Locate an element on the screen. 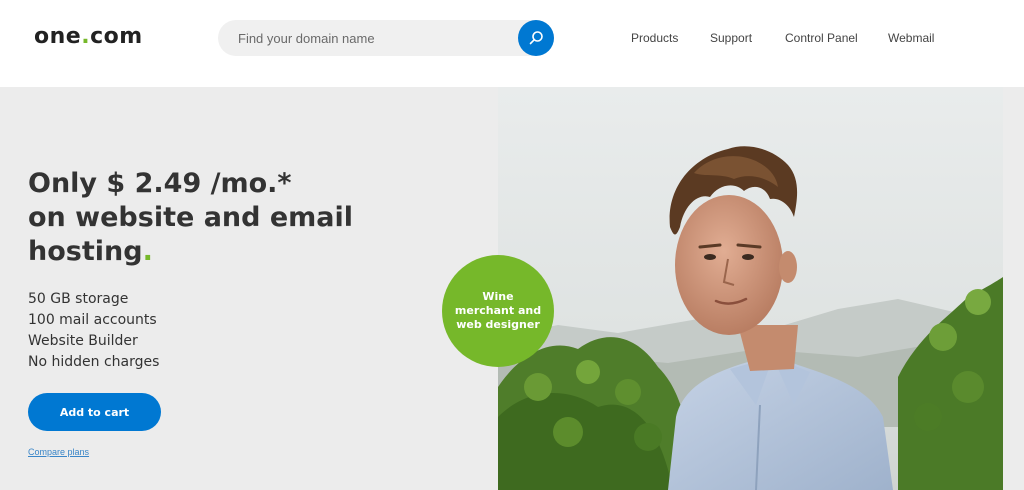 This screenshot has width=1024, height=490. nav-support: Support is located at coordinates (731, 38).